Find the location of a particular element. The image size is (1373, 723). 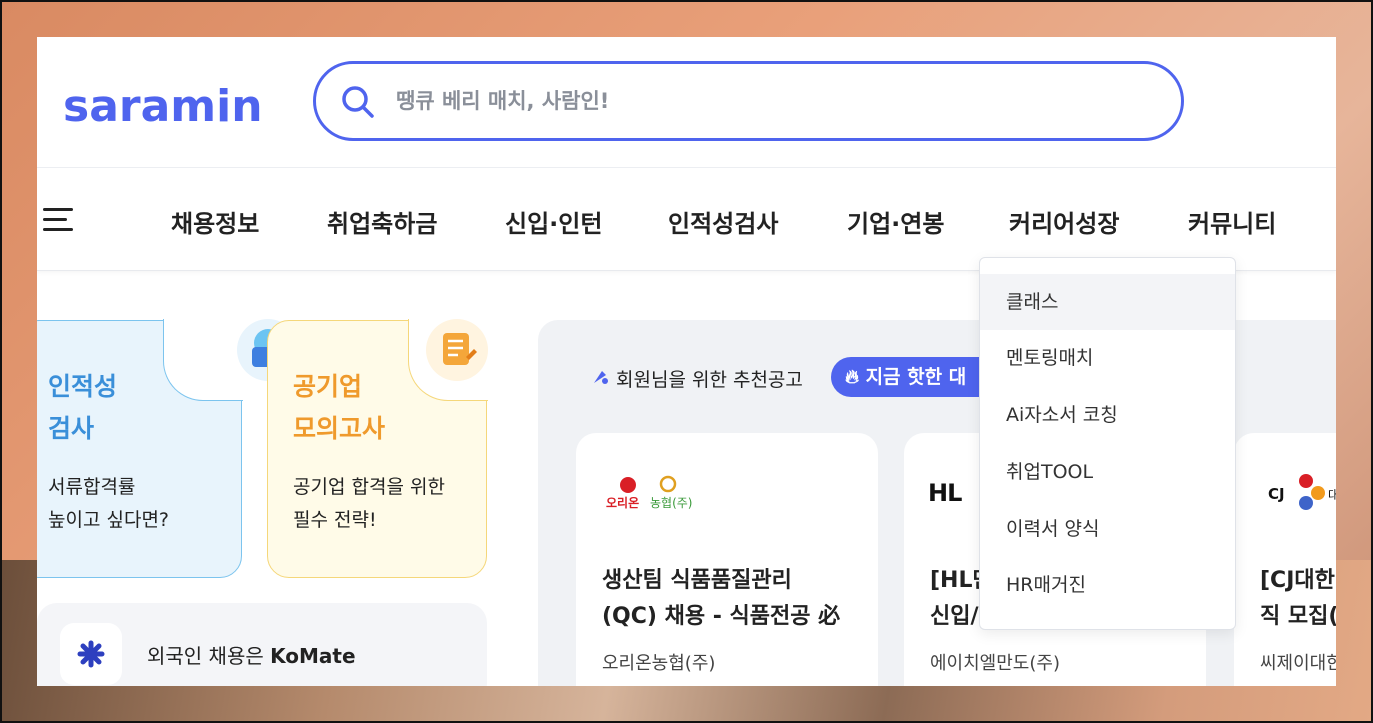

svg-text: 농협(주) is located at coordinates (671, 503).